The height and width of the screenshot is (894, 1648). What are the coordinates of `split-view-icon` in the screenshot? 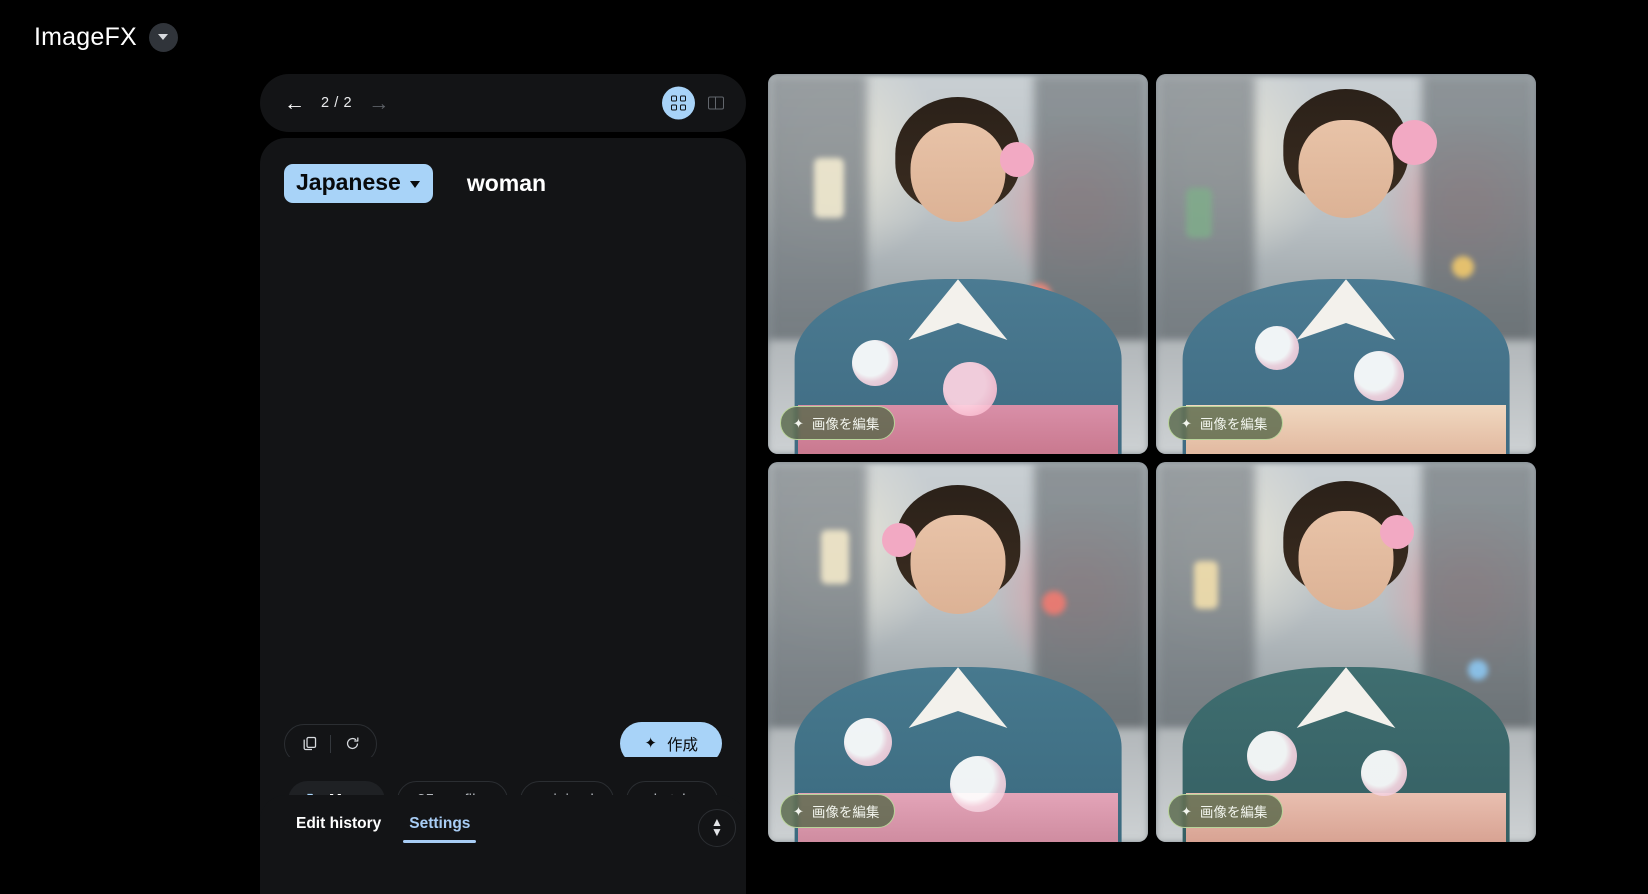 It's located at (715, 103).